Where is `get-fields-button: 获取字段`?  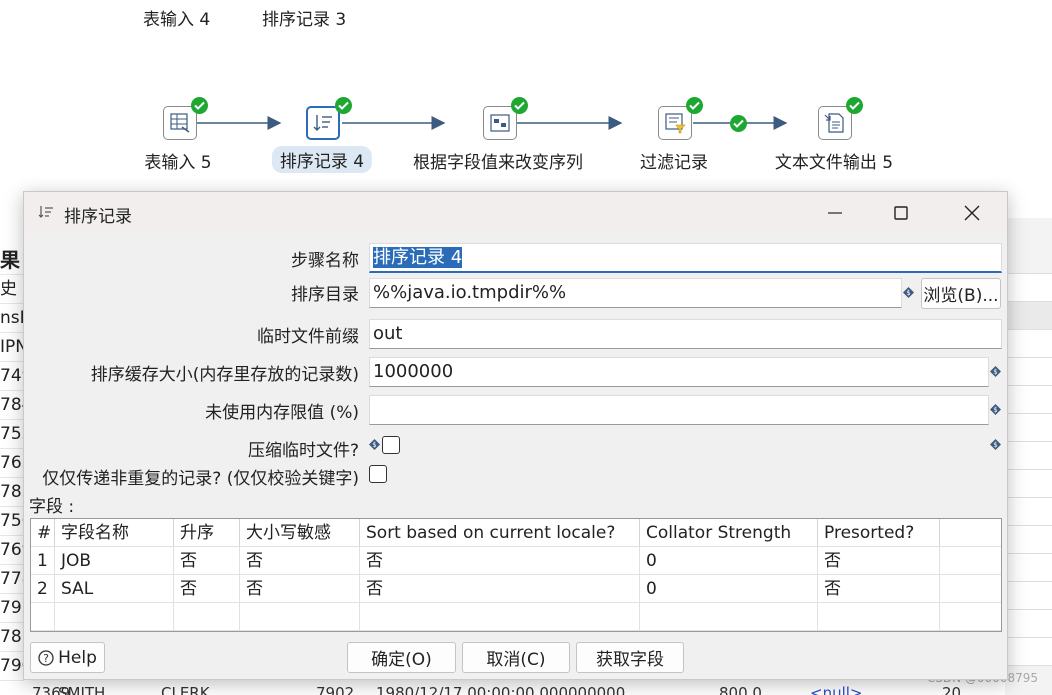 get-fields-button: 获取字段 is located at coordinates (630, 657).